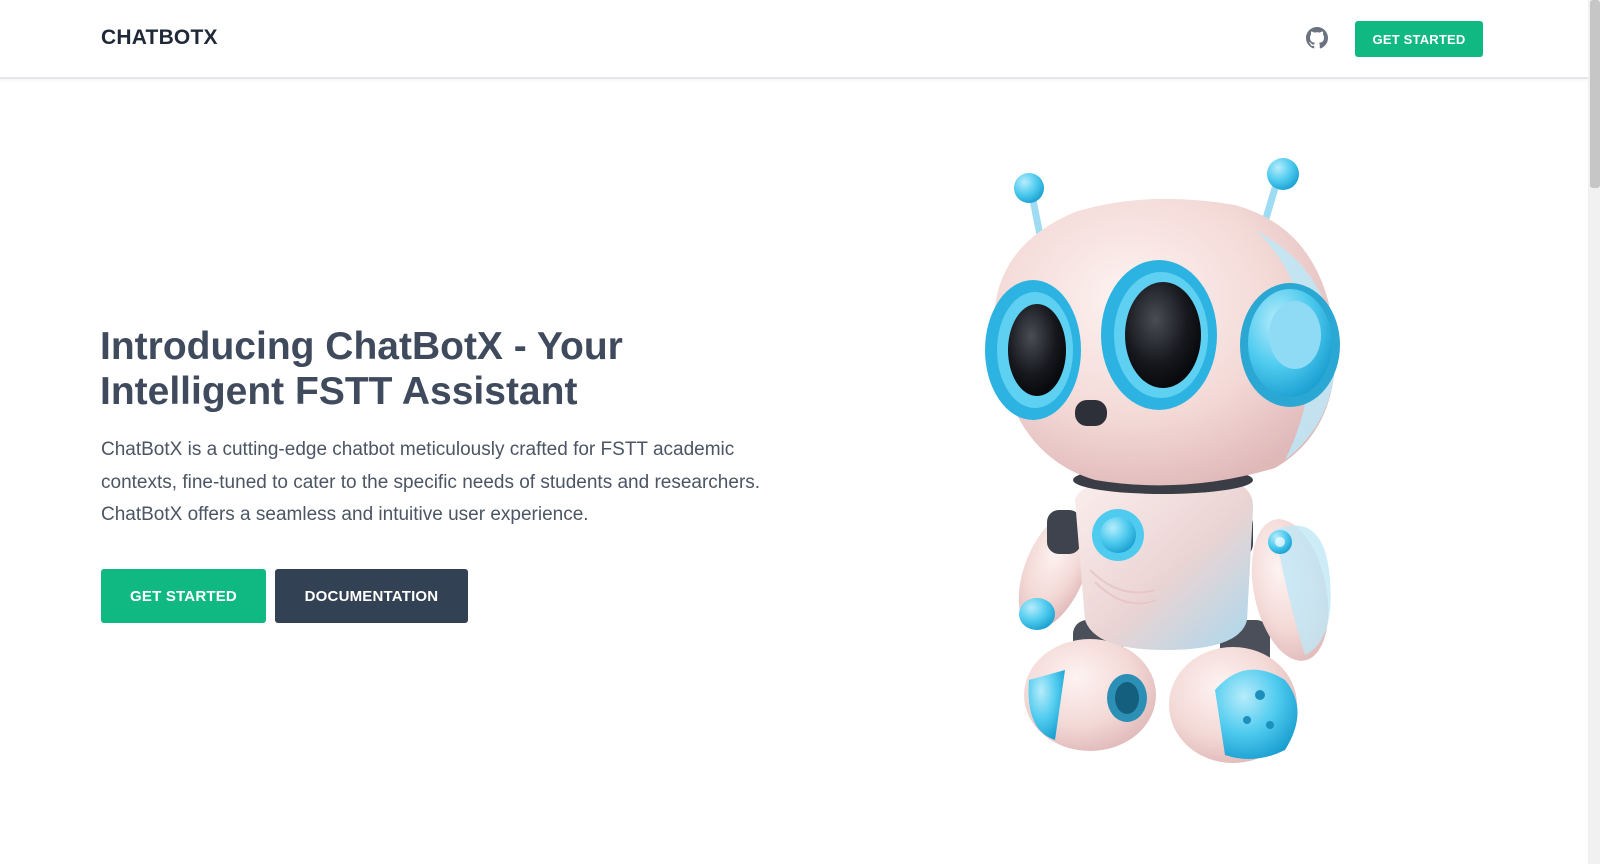 This screenshot has height=864, width=1600. What do you see at coordinates (159, 38) in the screenshot?
I see `brand-logo: CHATBOTX` at bounding box center [159, 38].